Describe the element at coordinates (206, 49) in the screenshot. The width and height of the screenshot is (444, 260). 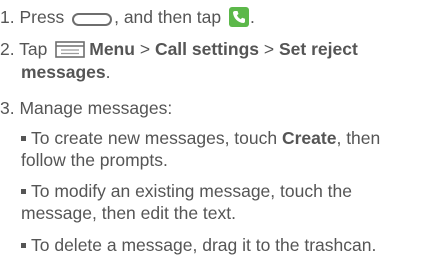
I see `call-settings-label: Call settings` at that location.